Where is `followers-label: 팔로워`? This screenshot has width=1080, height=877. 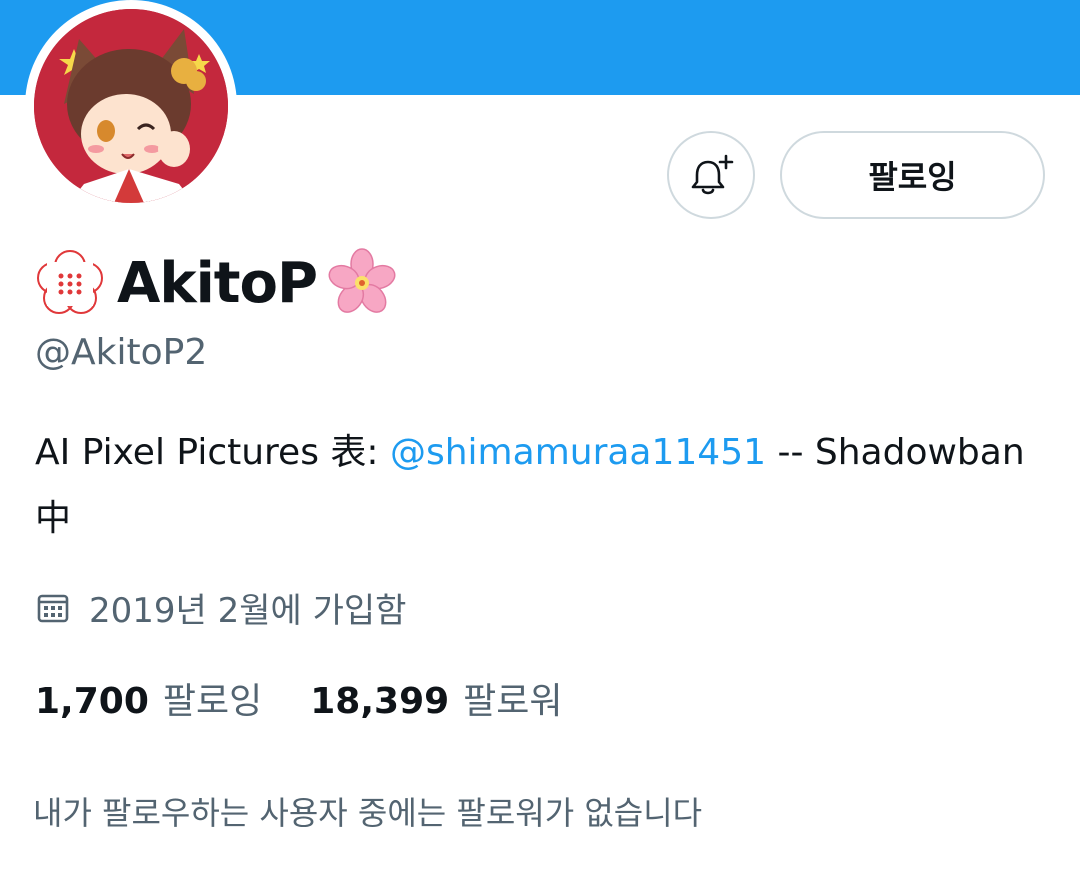 followers-label: 팔로워 is located at coordinates (513, 701).